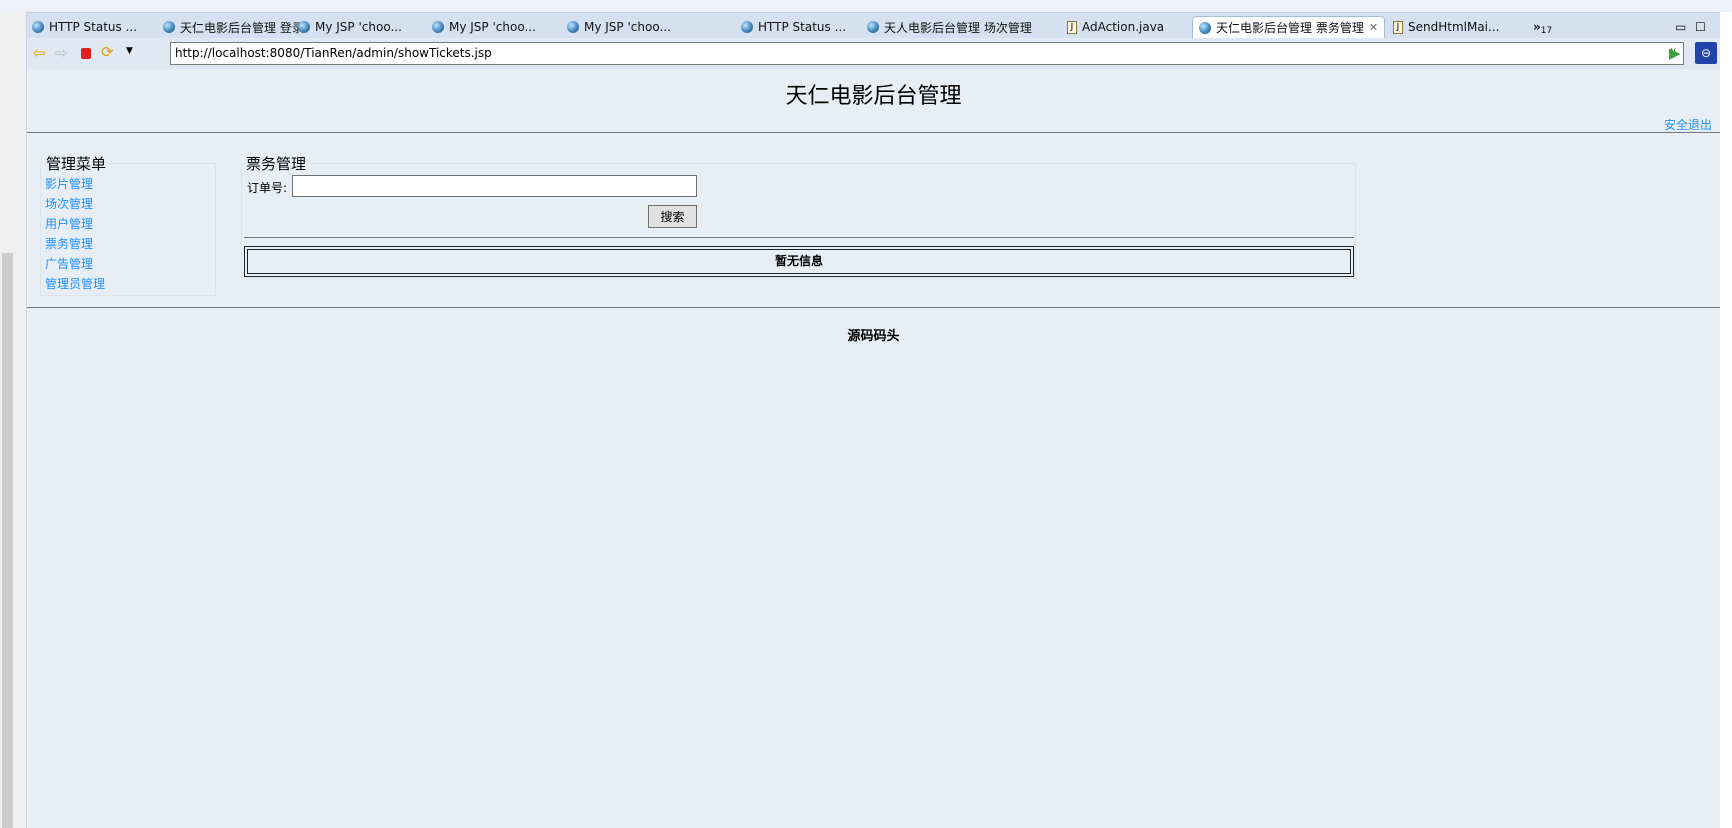 The height and width of the screenshot is (828, 1732). Describe the element at coordinates (276, 164) in the screenshot. I see `tickets-legend: 票务管理` at that location.